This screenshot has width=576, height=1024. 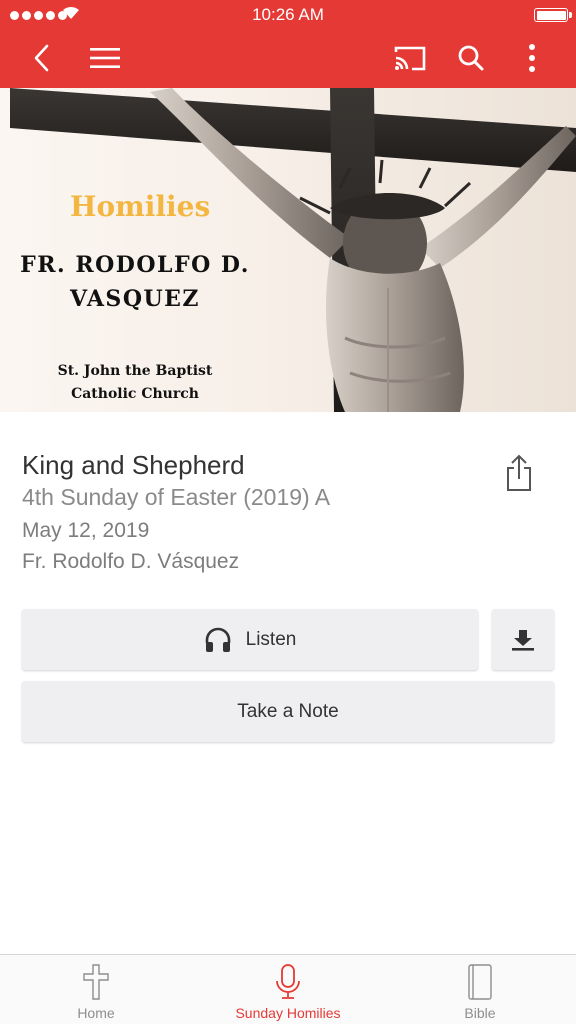 I want to click on listen-label: Listen, so click(x=271, y=639).